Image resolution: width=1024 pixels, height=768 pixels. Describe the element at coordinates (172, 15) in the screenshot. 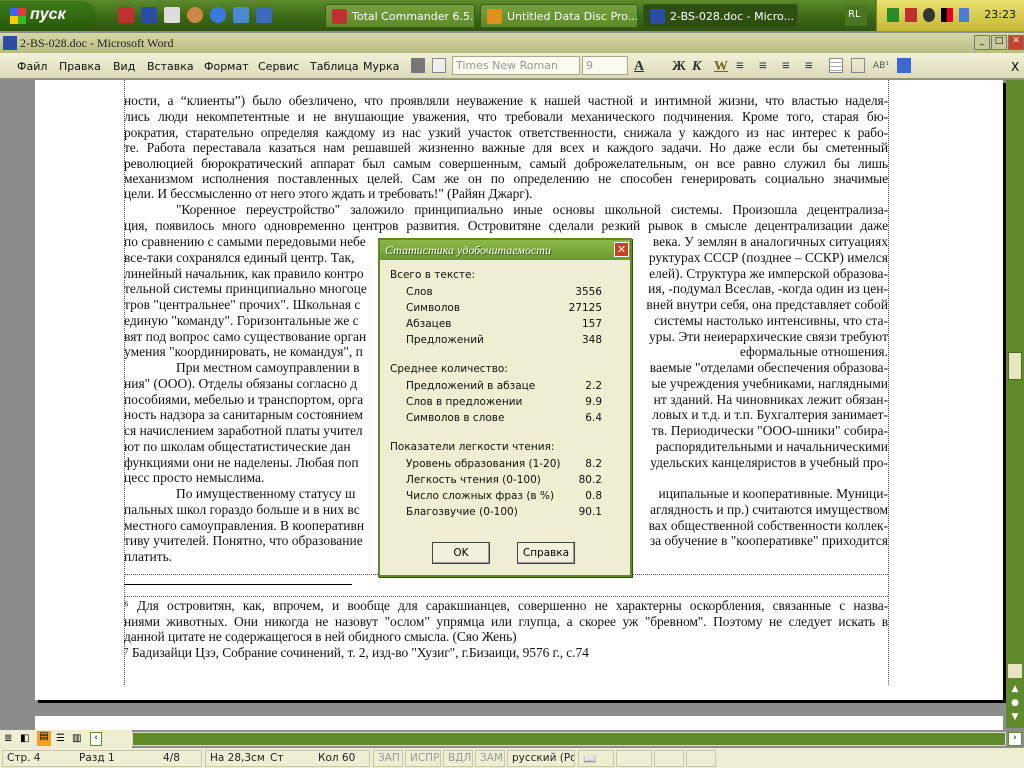

I see `notepad-icon` at that location.